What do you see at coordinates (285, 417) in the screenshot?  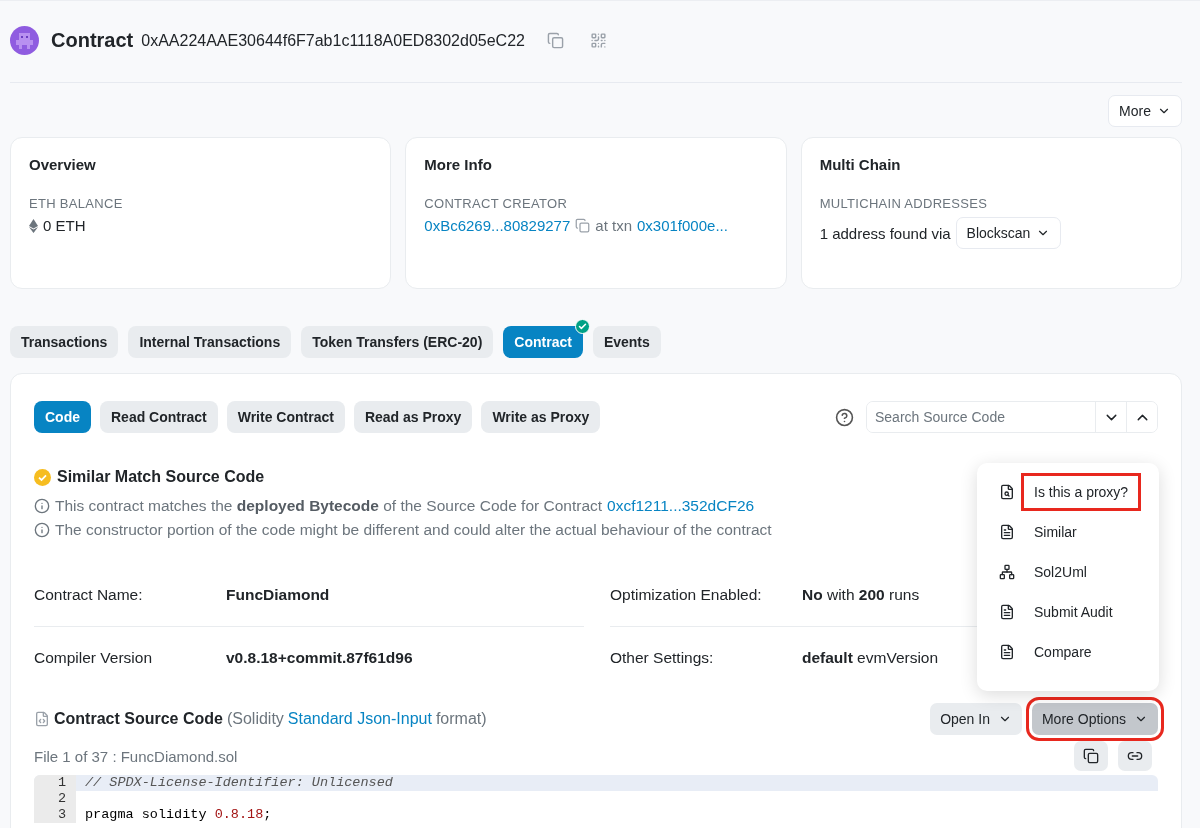 I see `sub-tab: Write Contract` at bounding box center [285, 417].